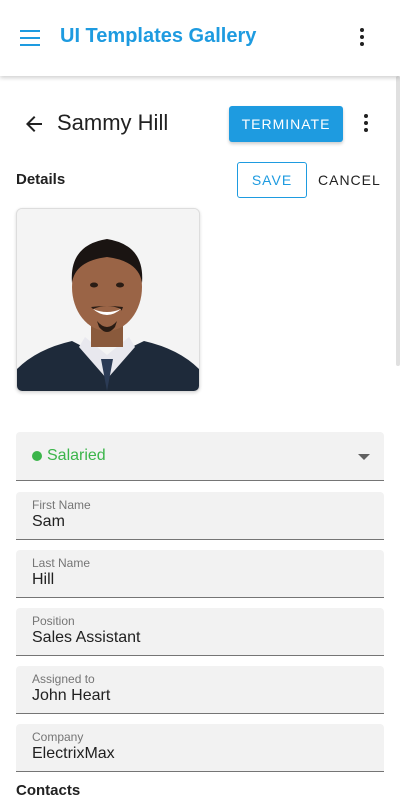 This screenshot has width=400, height=800. What do you see at coordinates (202, 638) in the screenshot?
I see `position-input` at bounding box center [202, 638].